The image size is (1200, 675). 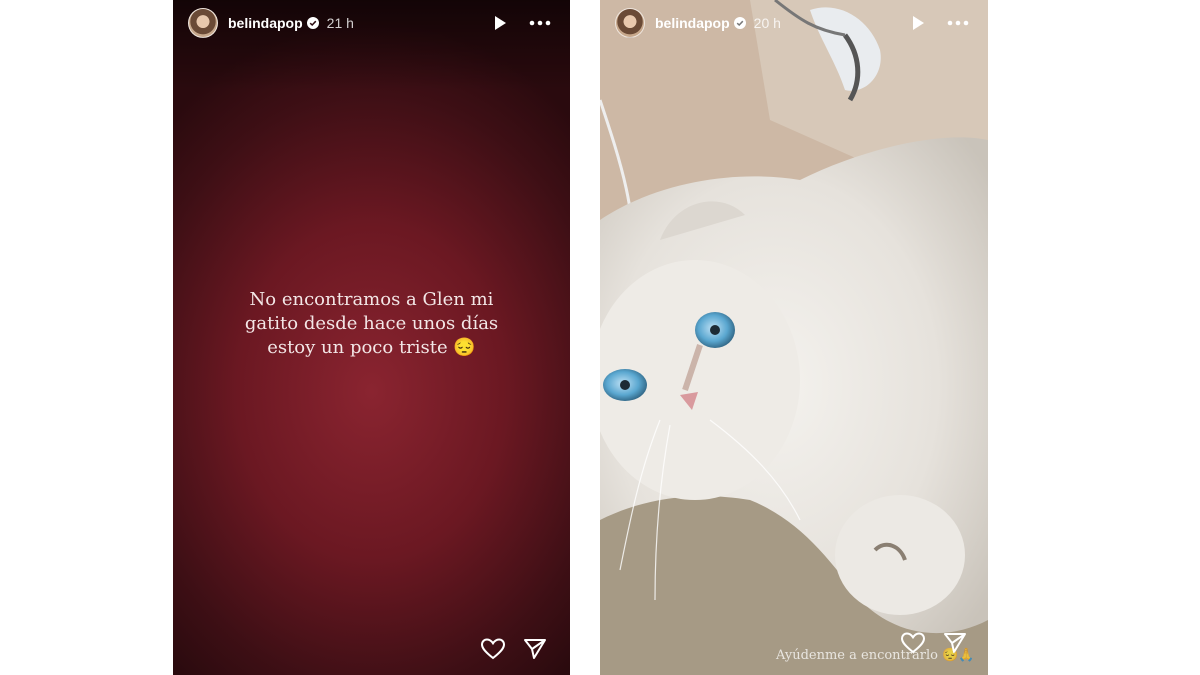 What do you see at coordinates (370, 23) in the screenshot?
I see `story-header: belindapop 21 h` at bounding box center [370, 23].